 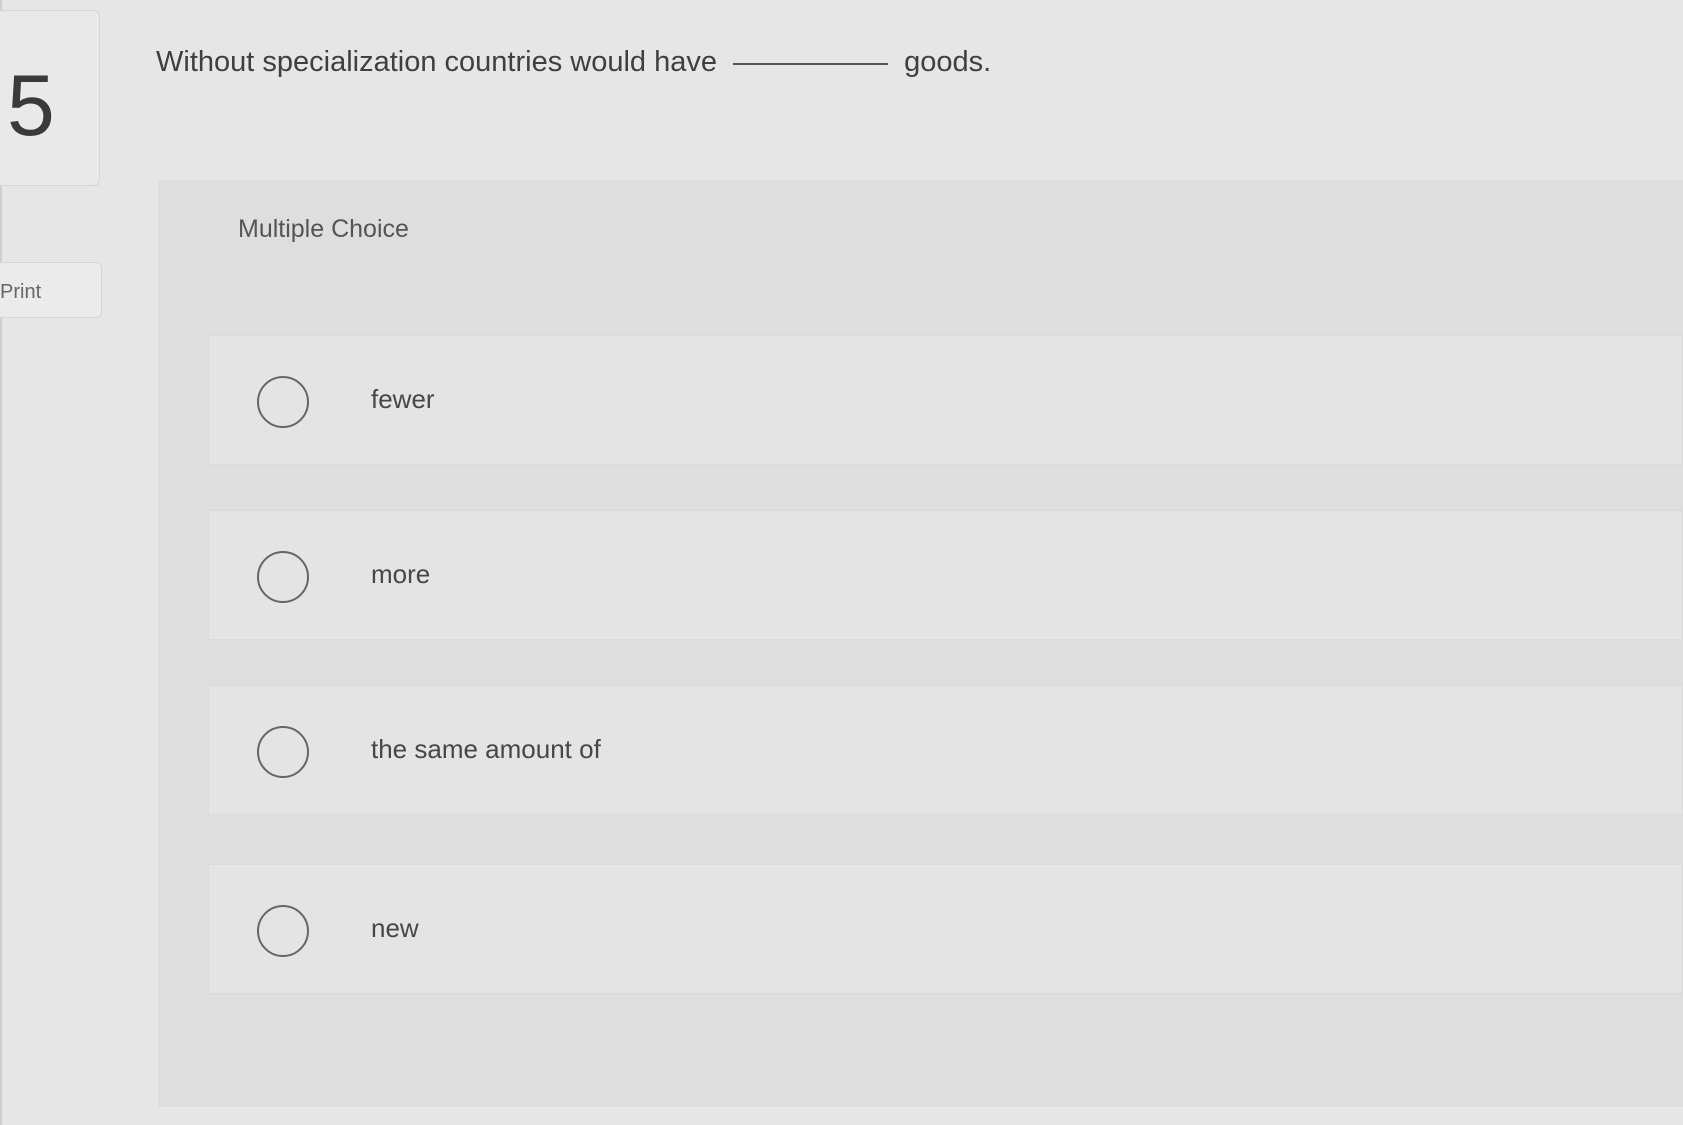 I want to click on answer-option-label: new, so click(x=395, y=928).